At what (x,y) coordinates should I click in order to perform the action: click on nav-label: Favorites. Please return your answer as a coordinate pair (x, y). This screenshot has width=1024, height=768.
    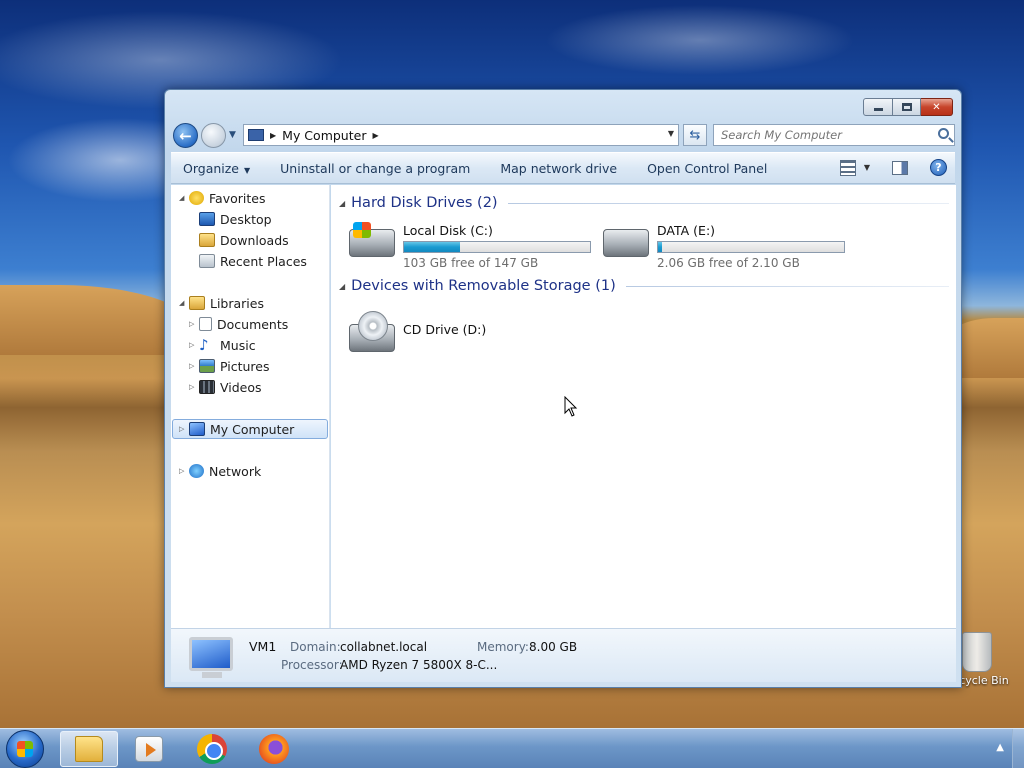
    Looking at the image, I should click on (237, 198).